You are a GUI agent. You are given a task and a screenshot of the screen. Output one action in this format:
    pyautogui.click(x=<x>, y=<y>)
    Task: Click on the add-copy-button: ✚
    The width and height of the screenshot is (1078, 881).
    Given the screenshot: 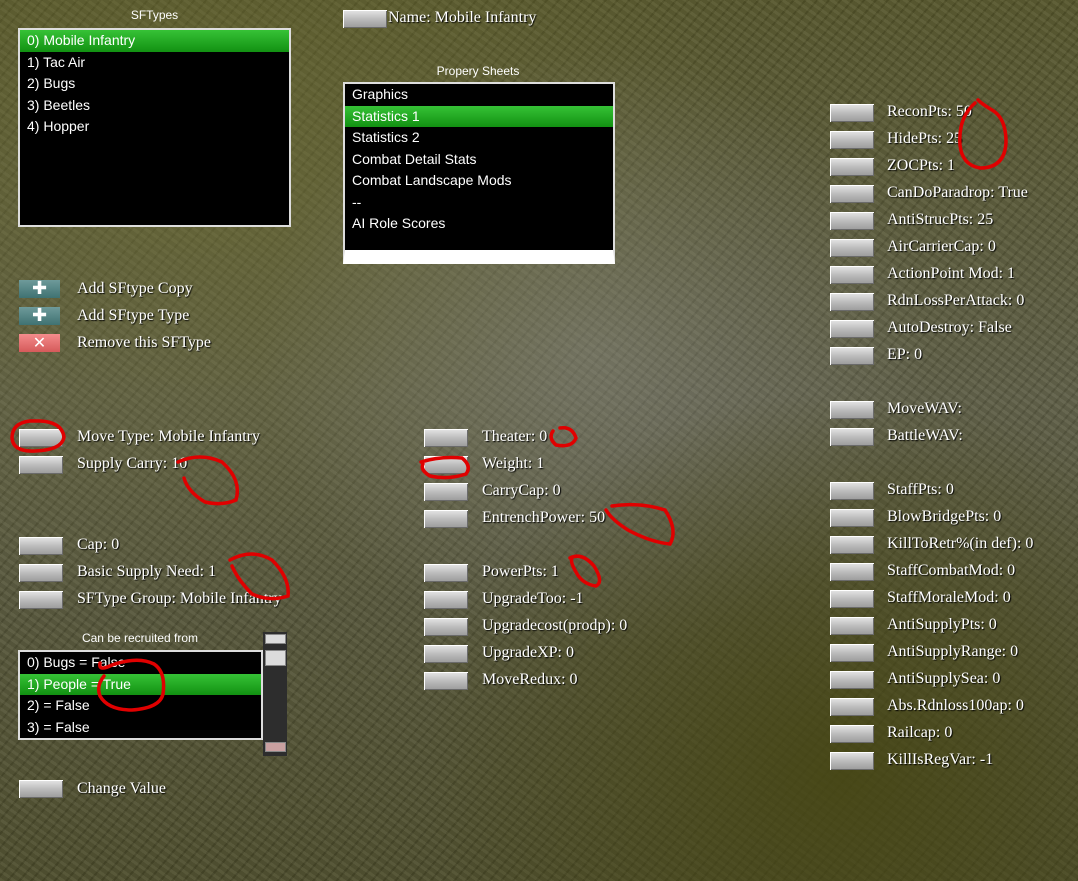 What is the action you would take?
    pyautogui.click(x=39, y=289)
    